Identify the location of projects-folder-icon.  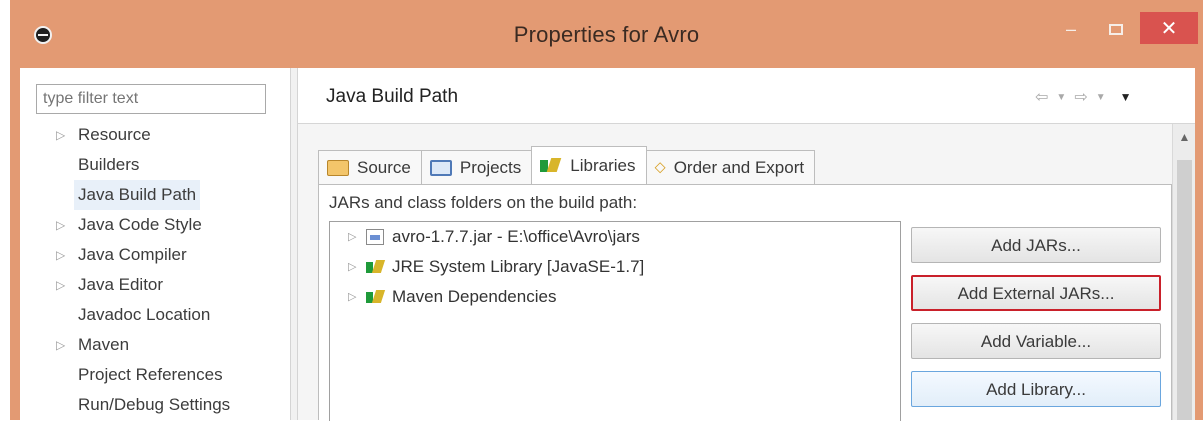
(440, 167).